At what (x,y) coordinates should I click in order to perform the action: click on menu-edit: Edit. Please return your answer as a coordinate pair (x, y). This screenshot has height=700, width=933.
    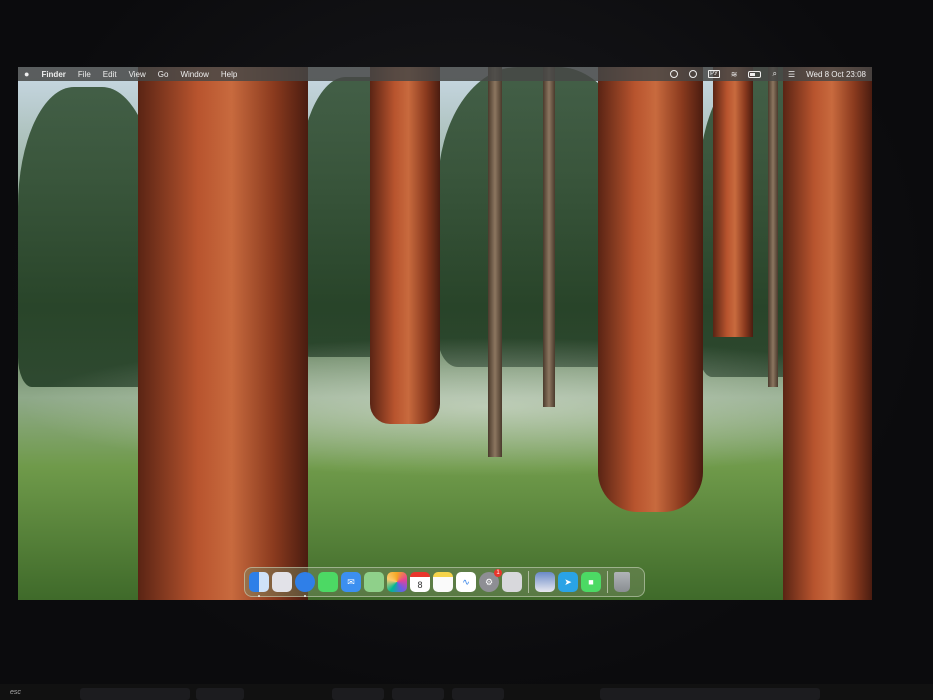
    Looking at the image, I should click on (110, 74).